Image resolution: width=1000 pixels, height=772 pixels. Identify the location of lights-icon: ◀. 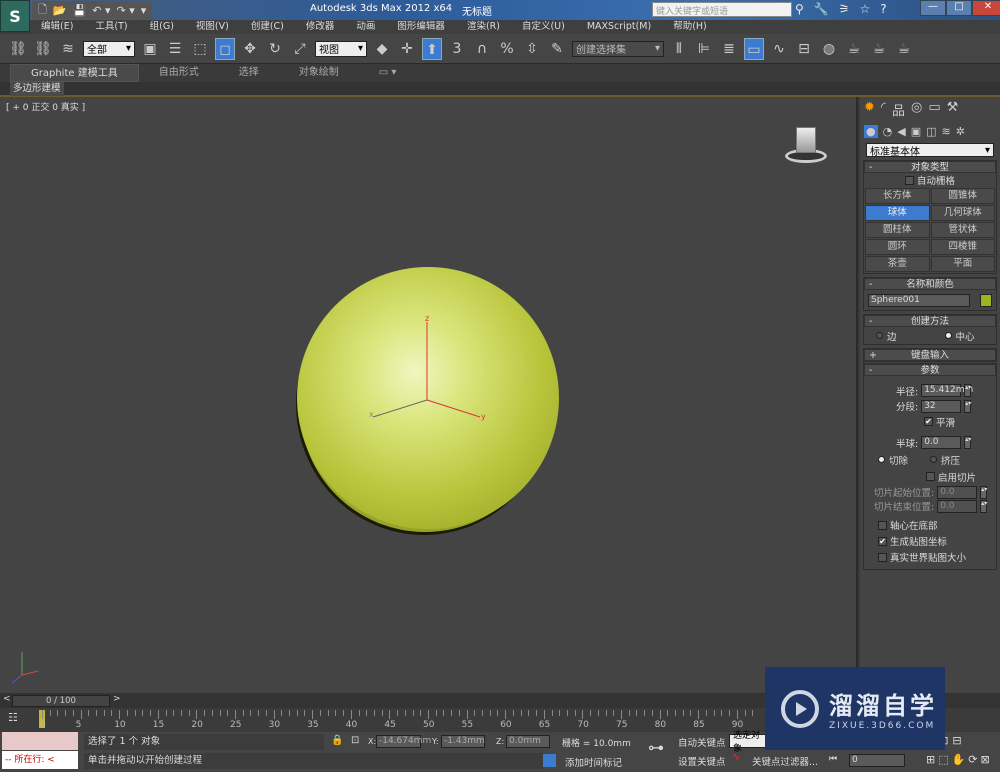
(901, 131).